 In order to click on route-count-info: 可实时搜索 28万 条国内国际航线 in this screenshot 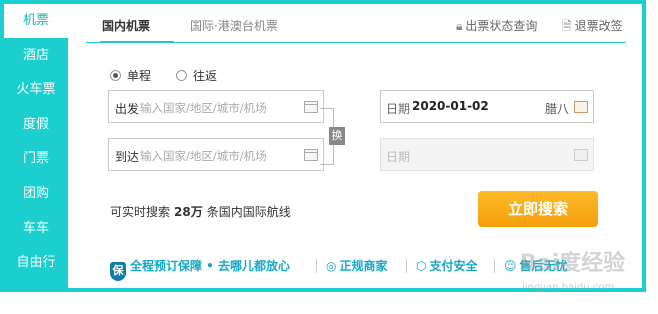, I will do `click(200, 211)`.